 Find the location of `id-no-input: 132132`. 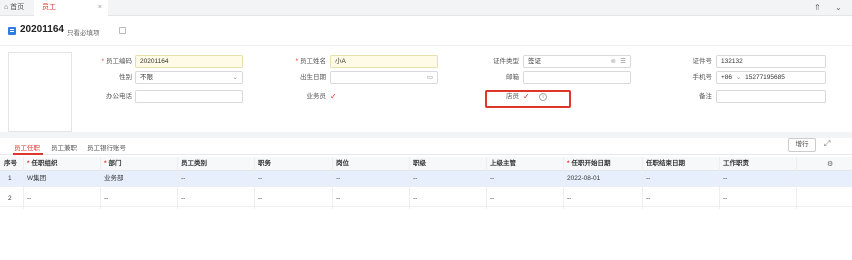

id-no-input: 132132 is located at coordinates (771, 61).